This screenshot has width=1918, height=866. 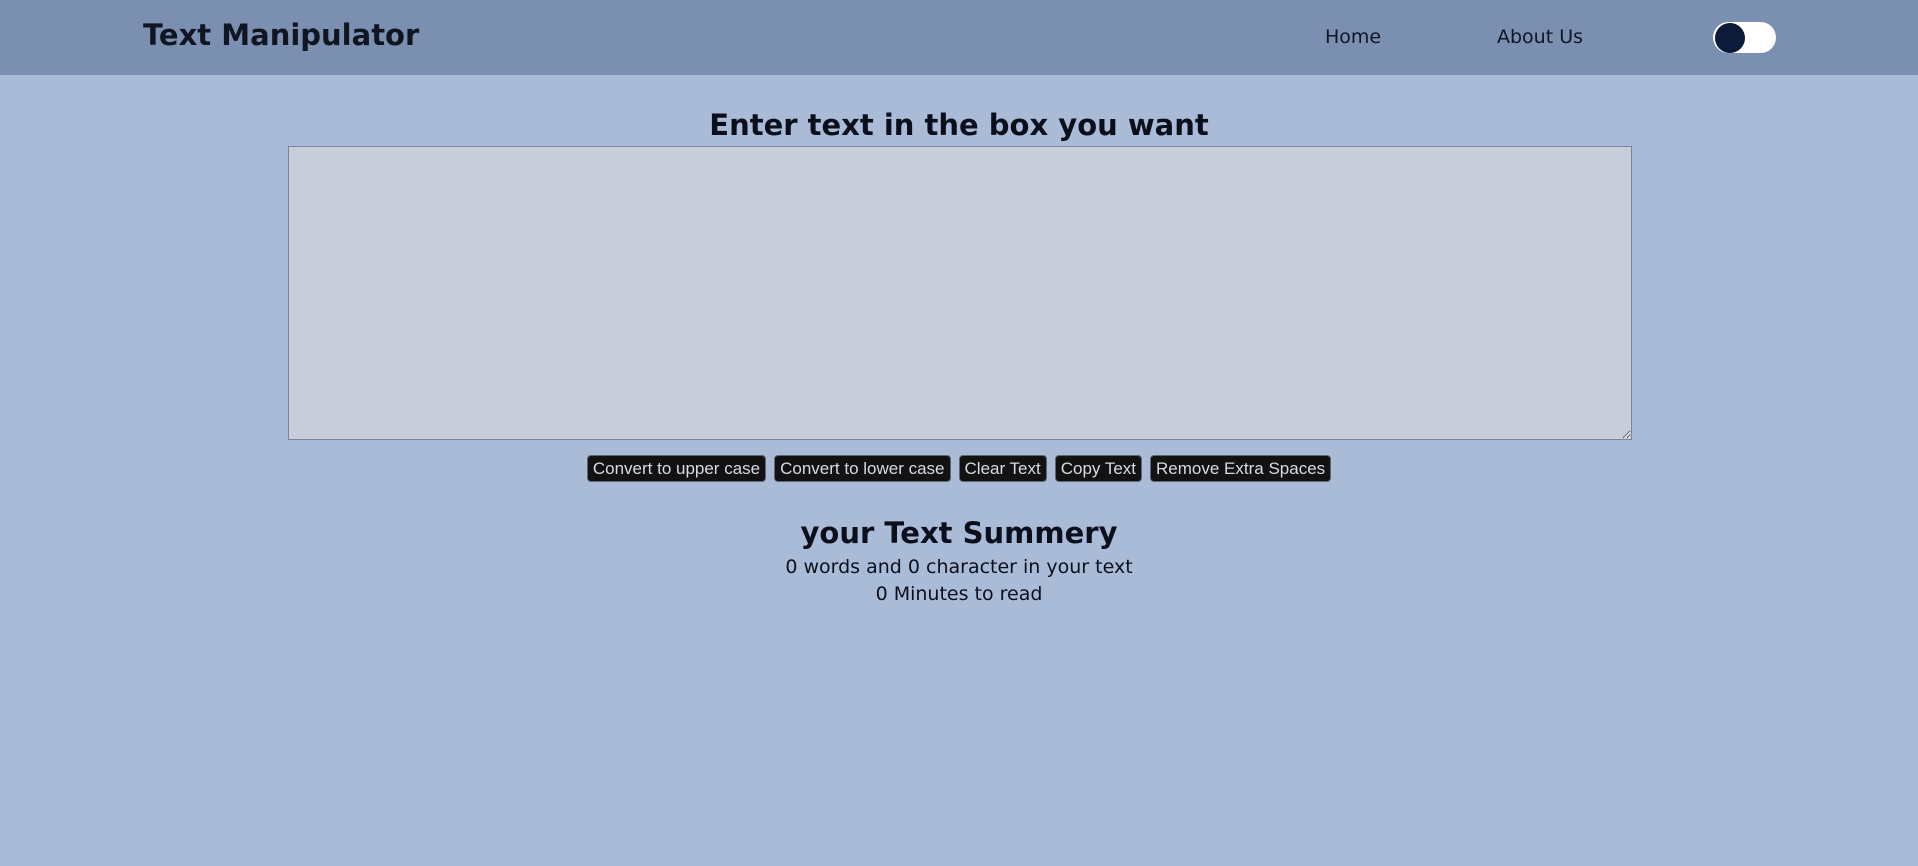 What do you see at coordinates (1353, 37) in the screenshot?
I see `nav-link-home: Home` at bounding box center [1353, 37].